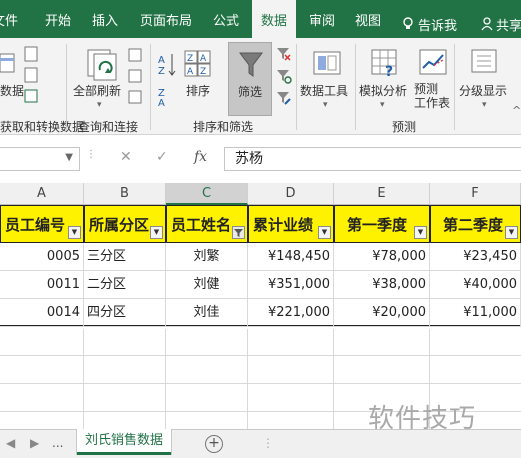  Describe the element at coordinates (190, 59) in the screenshot. I see `svg-text: Z` at that location.